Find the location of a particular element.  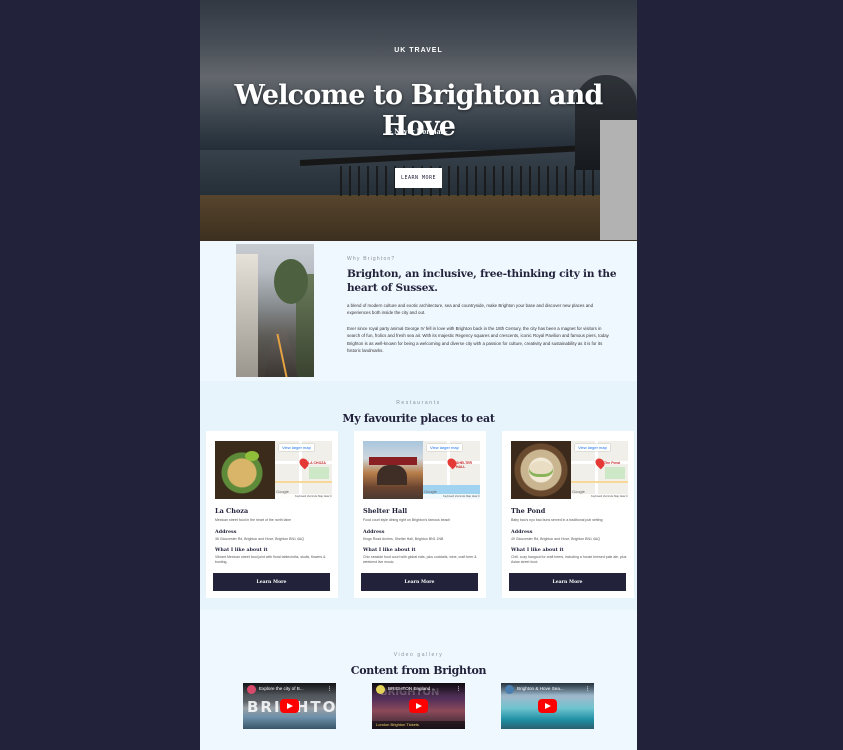

restaurant-name: Shelter Hall is located at coordinates (385, 511).